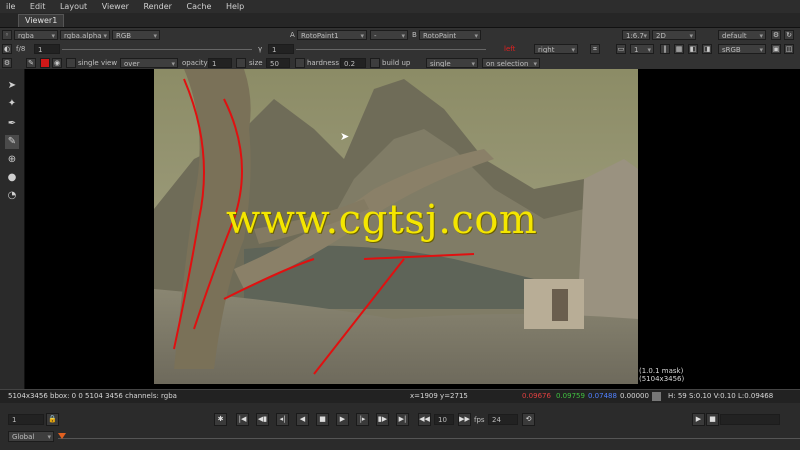 The width and height of the screenshot is (800, 450). What do you see at coordinates (721, 396) in the screenshot?
I see `pixel-hsv-values: H: 59 S:0.10 V:0.10 L:0.09468` at bounding box center [721, 396].